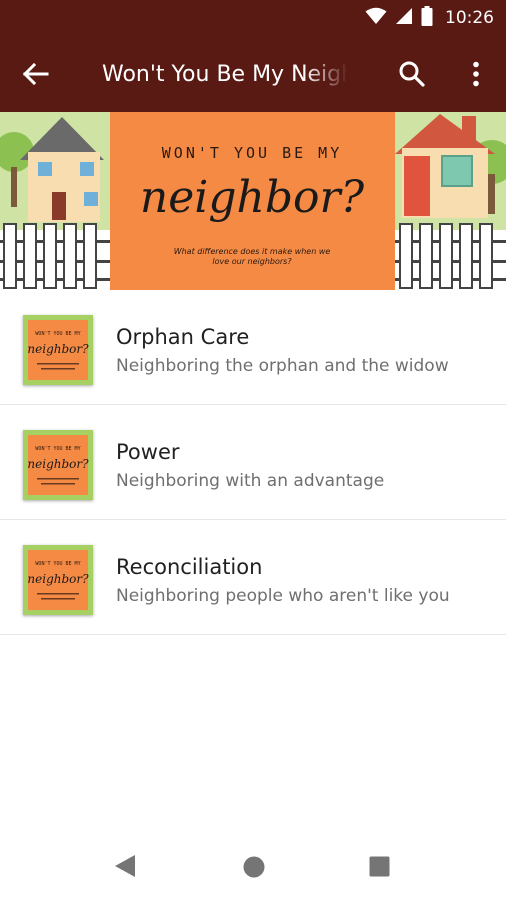 This screenshot has height=900, width=506. What do you see at coordinates (250, 481) in the screenshot?
I see `item-subtitle: Neighboring with an advantage` at bounding box center [250, 481].